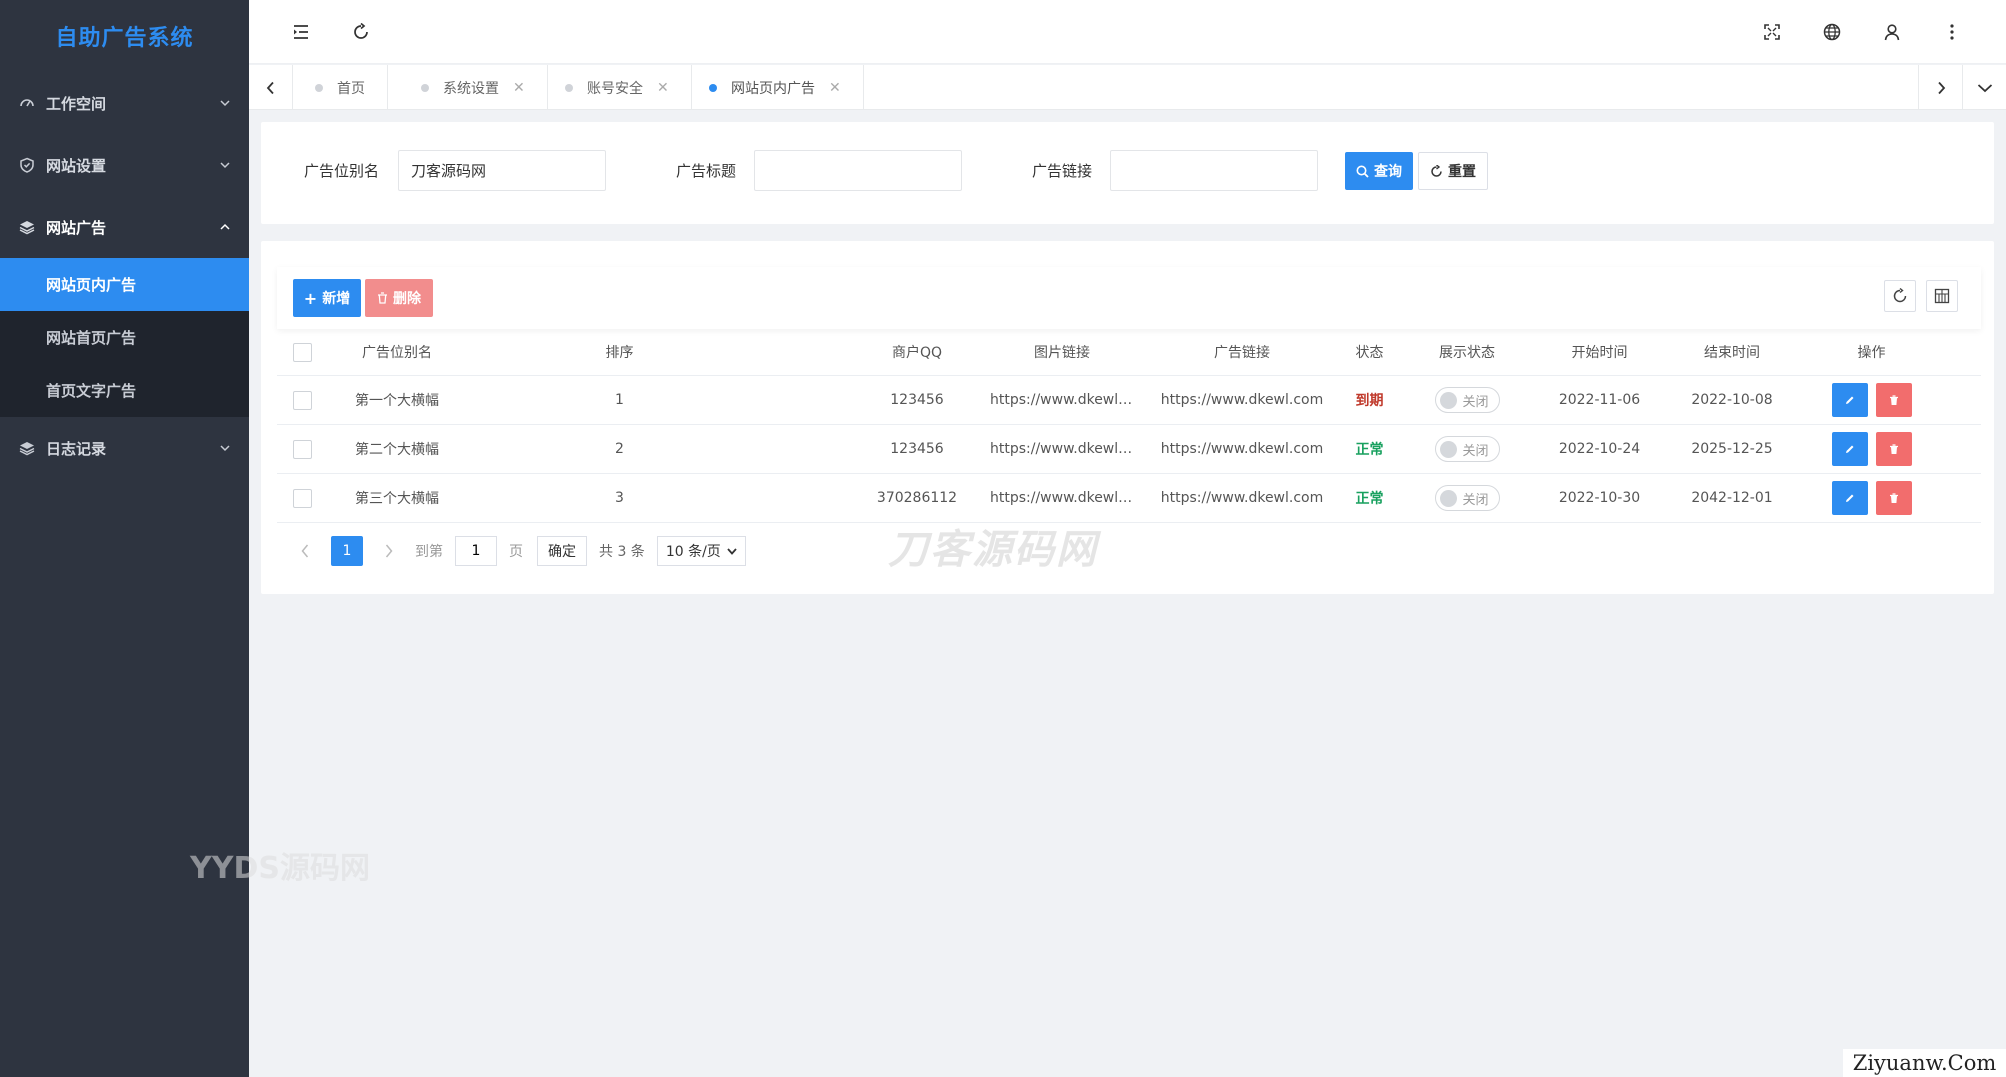 The width and height of the screenshot is (2006, 1077). Describe the element at coordinates (858, 170) in the screenshot. I see `ad-title-input` at that location.